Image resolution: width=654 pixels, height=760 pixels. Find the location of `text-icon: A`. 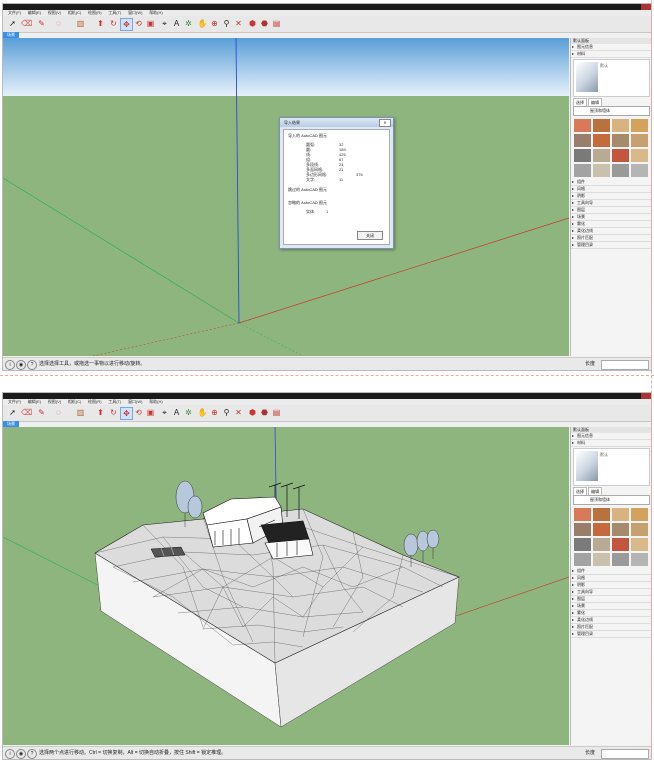

text-icon: A is located at coordinates (176, 412).